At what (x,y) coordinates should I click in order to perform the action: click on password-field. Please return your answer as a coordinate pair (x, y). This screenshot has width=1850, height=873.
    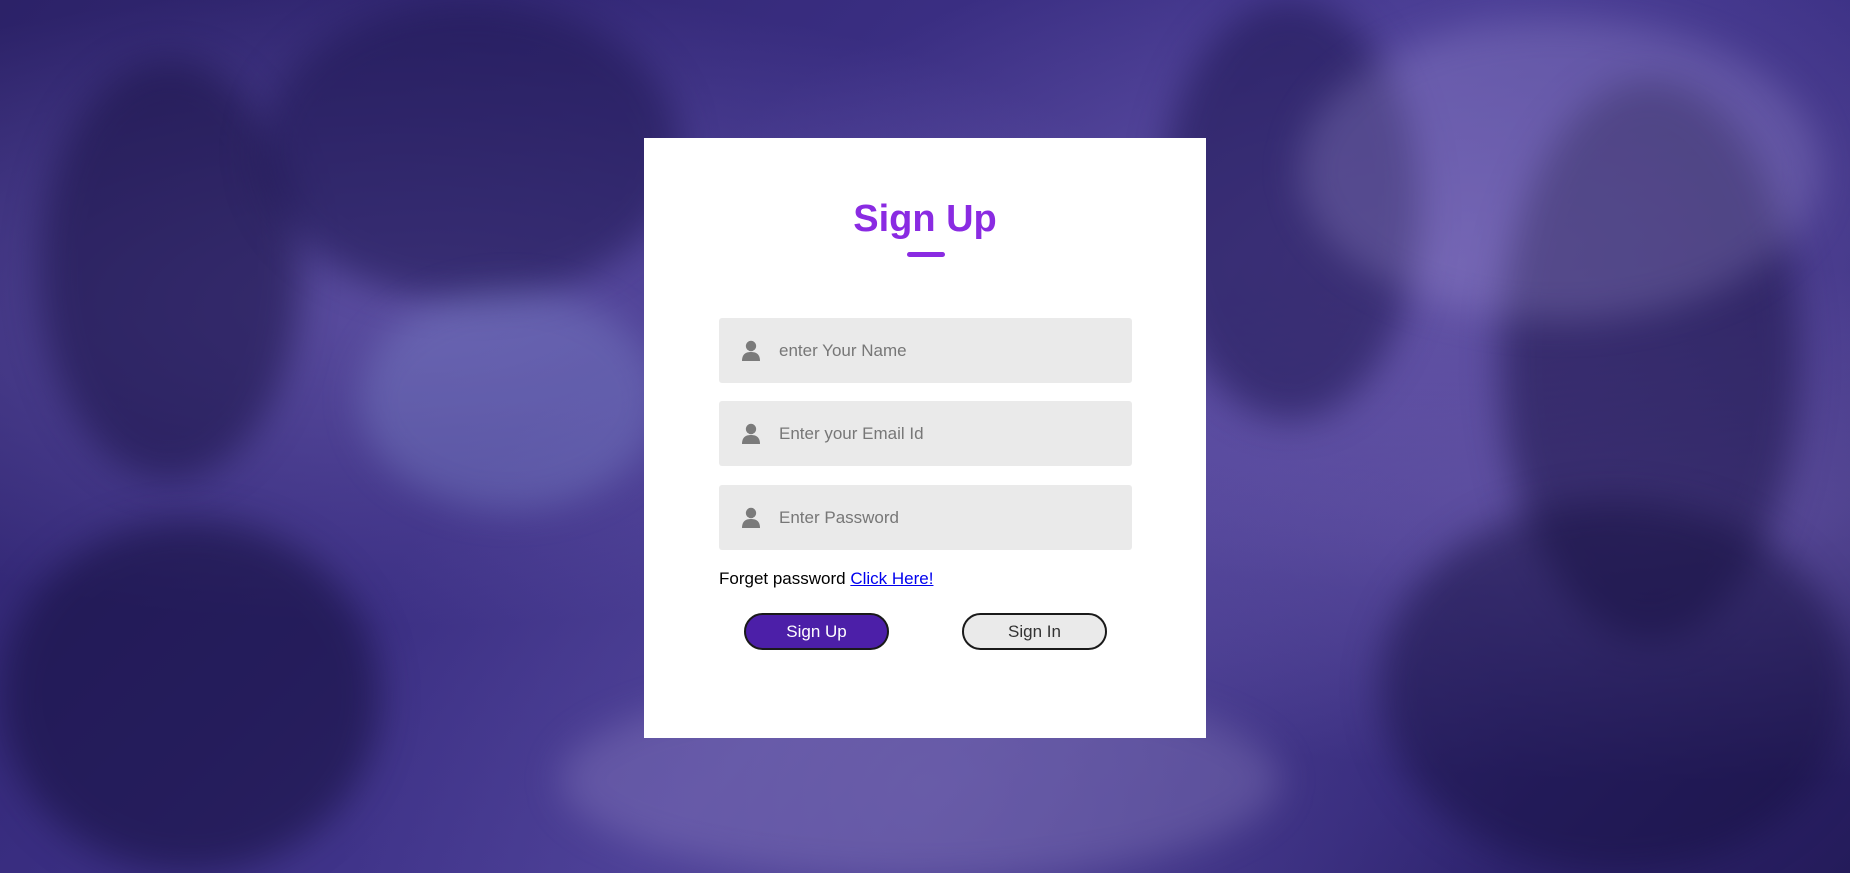
    Looking at the image, I should click on (925, 517).